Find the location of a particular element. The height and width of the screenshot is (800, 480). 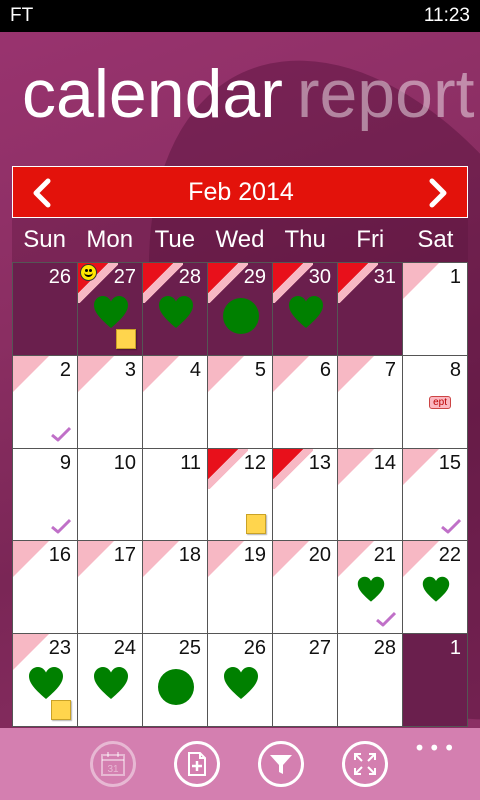

day-cell: 17 is located at coordinates (110, 588).